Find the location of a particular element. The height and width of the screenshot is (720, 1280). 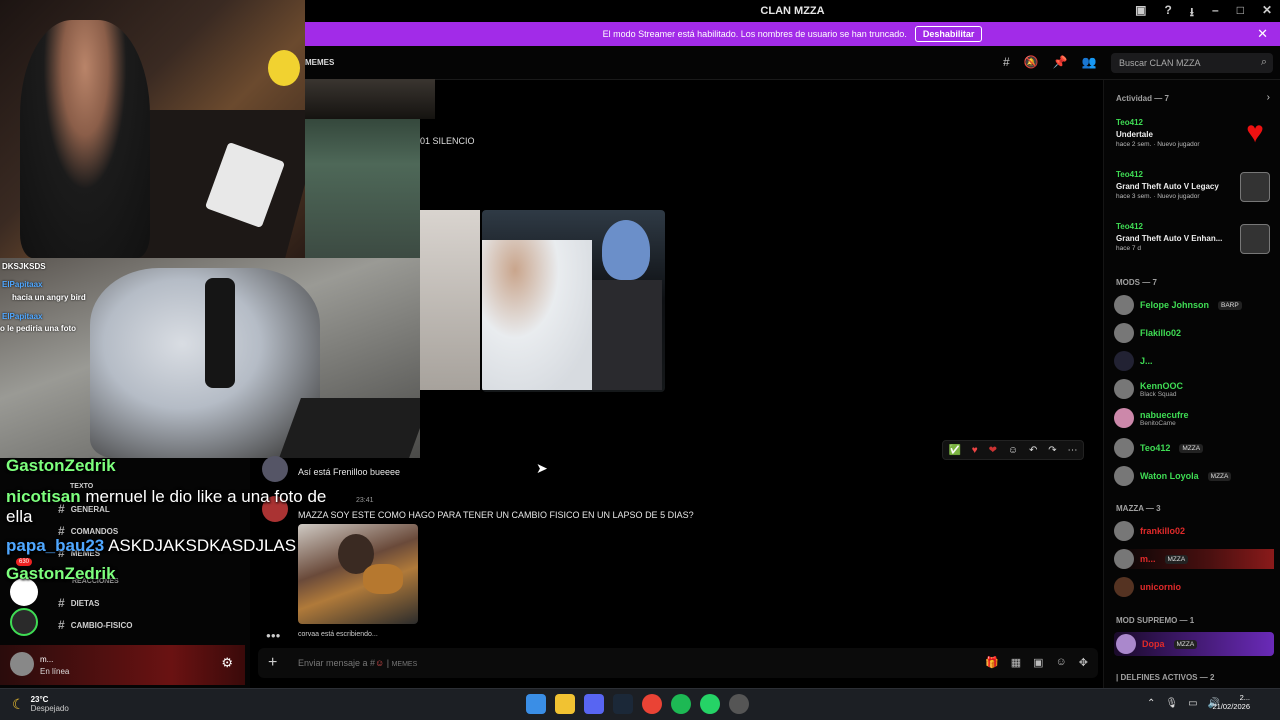

member-item: KennOOC Black Squad is located at coordinates (1148, 389).